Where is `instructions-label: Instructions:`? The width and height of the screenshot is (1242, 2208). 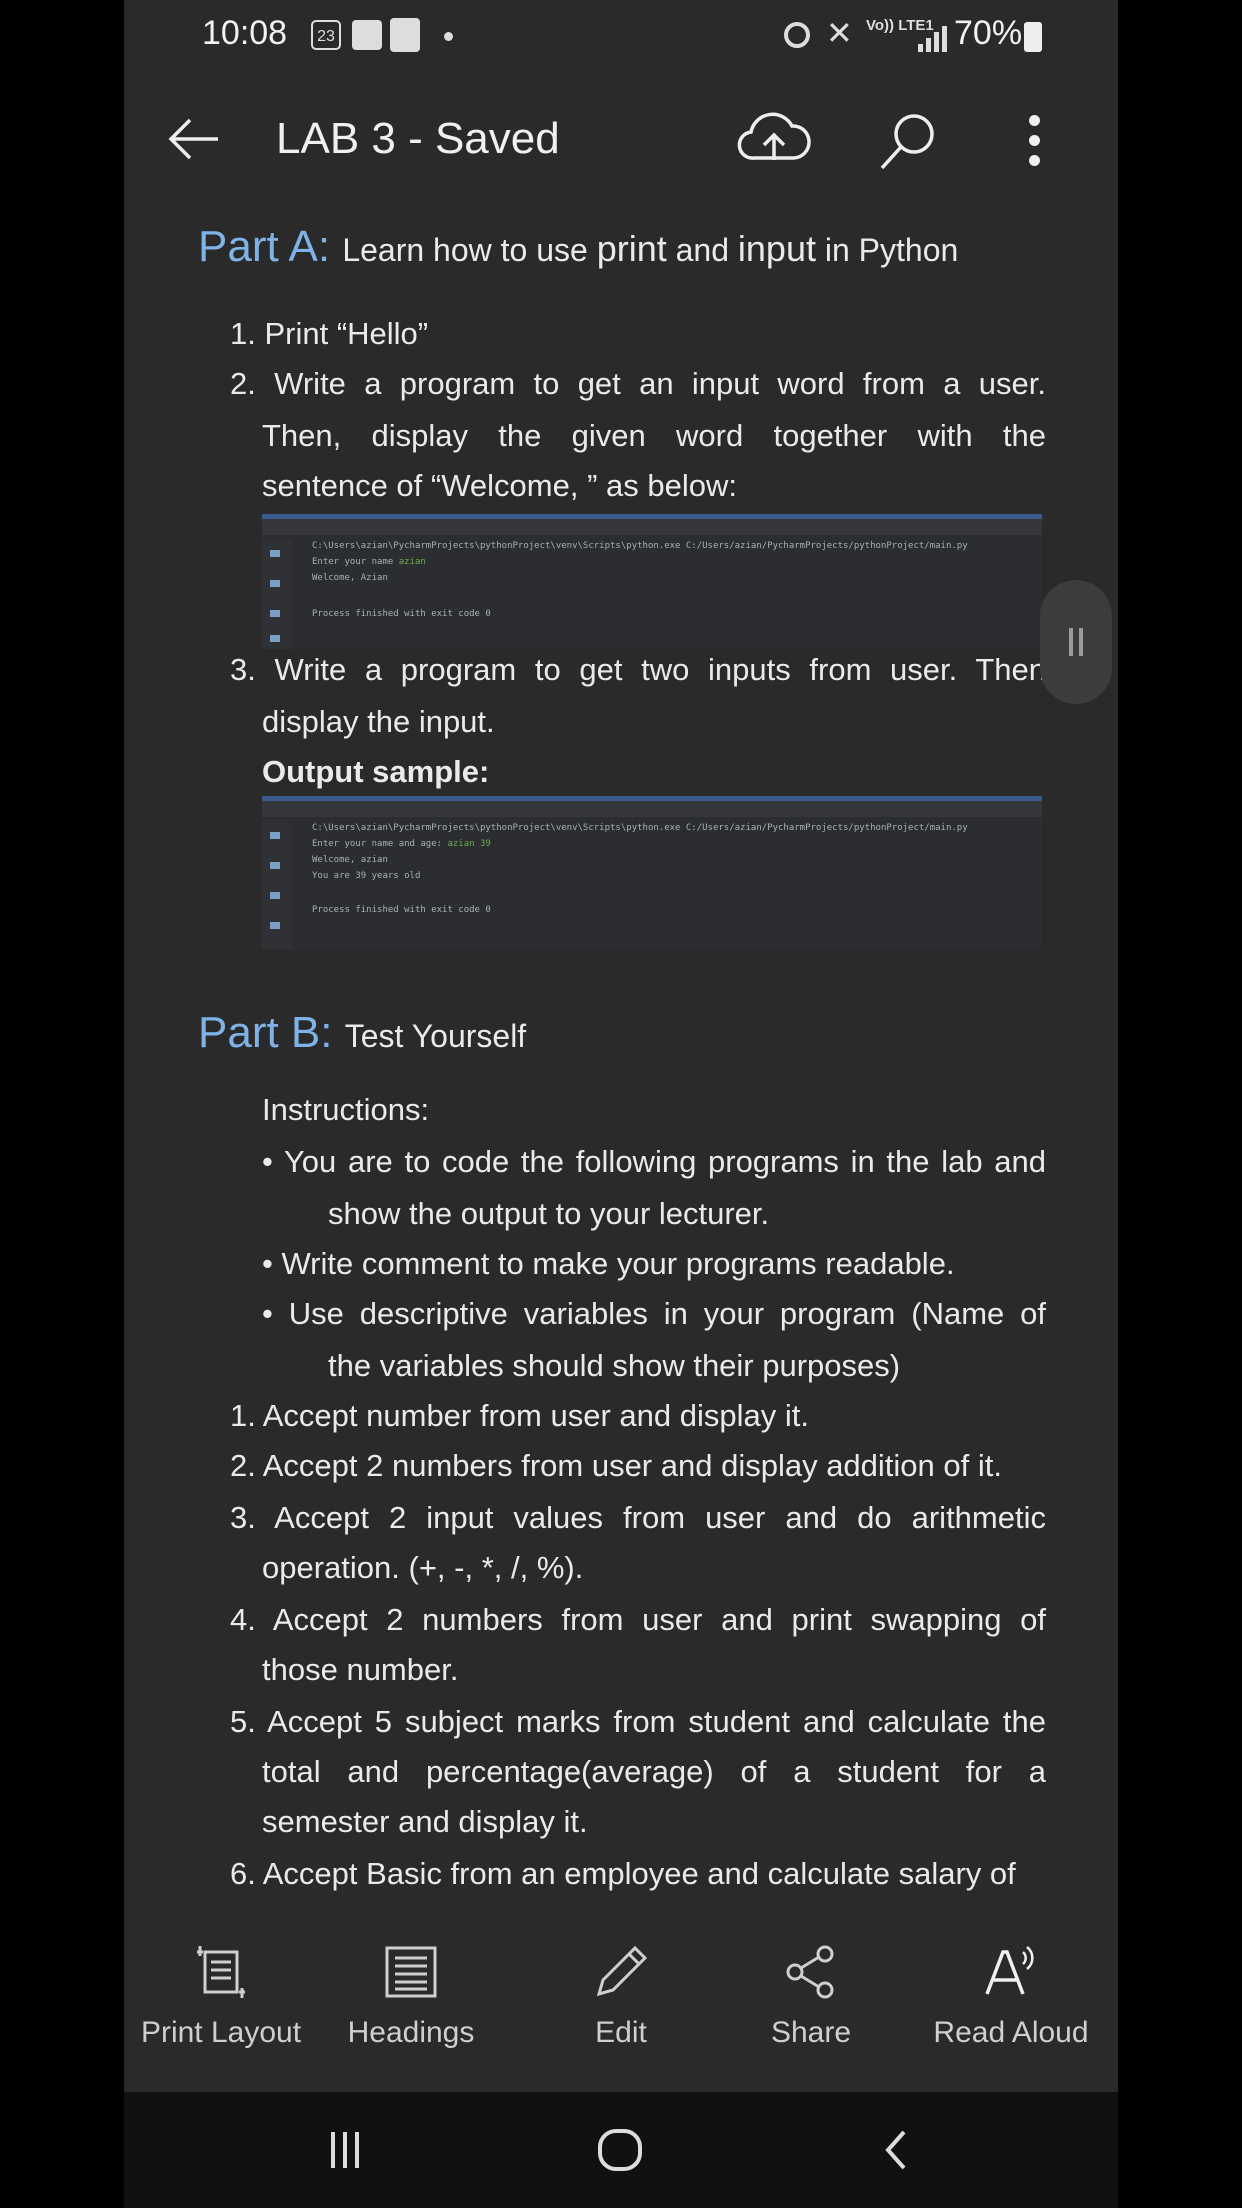 instructions-label: Instructions: is located at coordinates (346, 1109).